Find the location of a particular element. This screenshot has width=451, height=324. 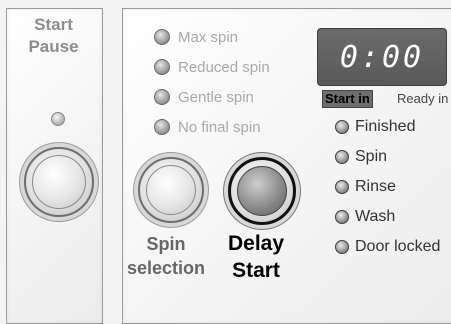

start-pause-button-cap is located at coordinates (59, 182).